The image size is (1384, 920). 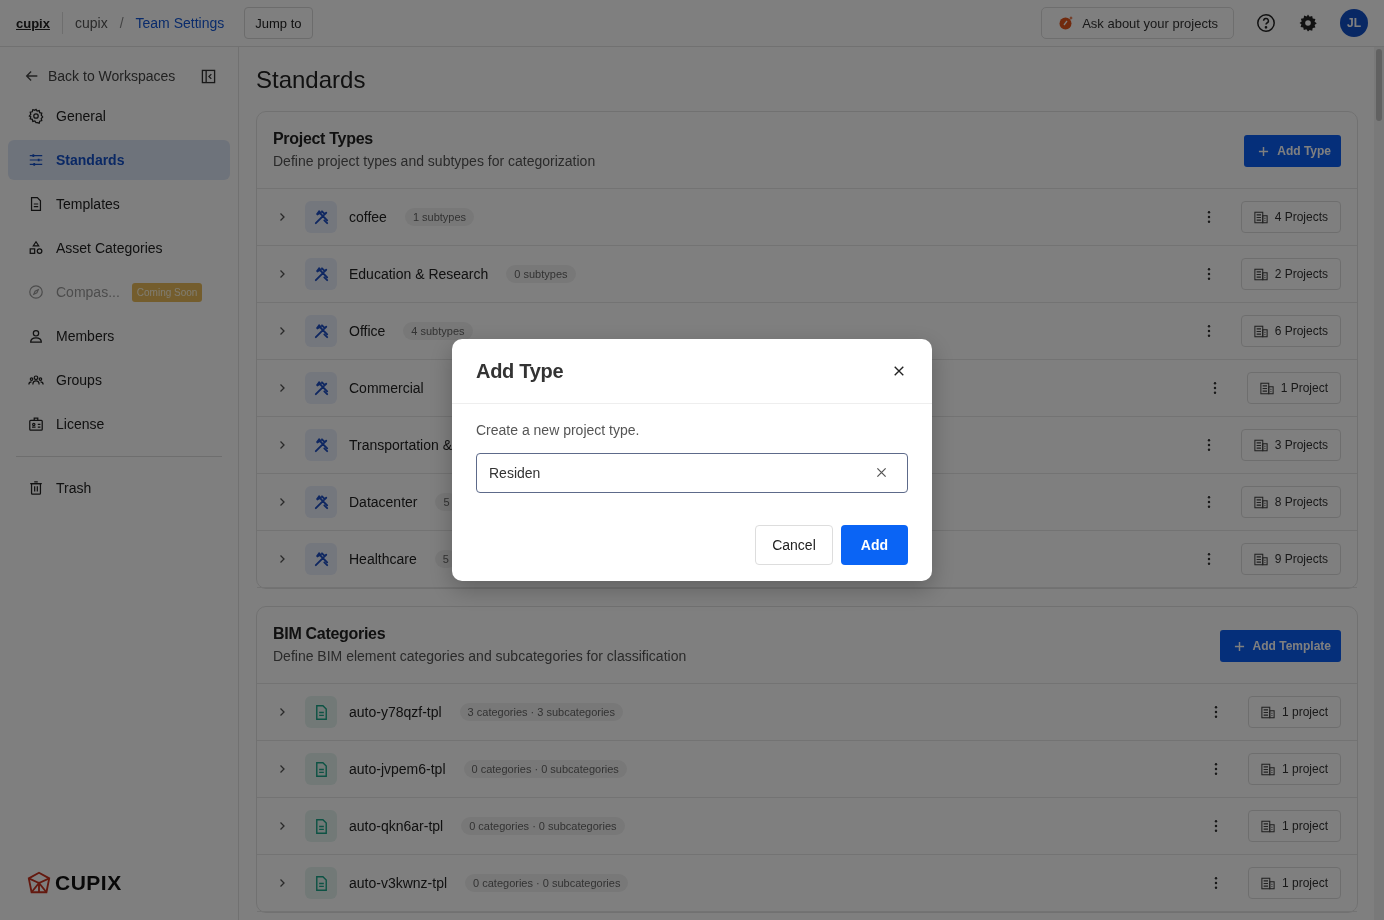 What do you see at coordinates (74, 488) in the screenshot?
I see `sidebar-item-label: Trash` at bounding box center [74, 488].